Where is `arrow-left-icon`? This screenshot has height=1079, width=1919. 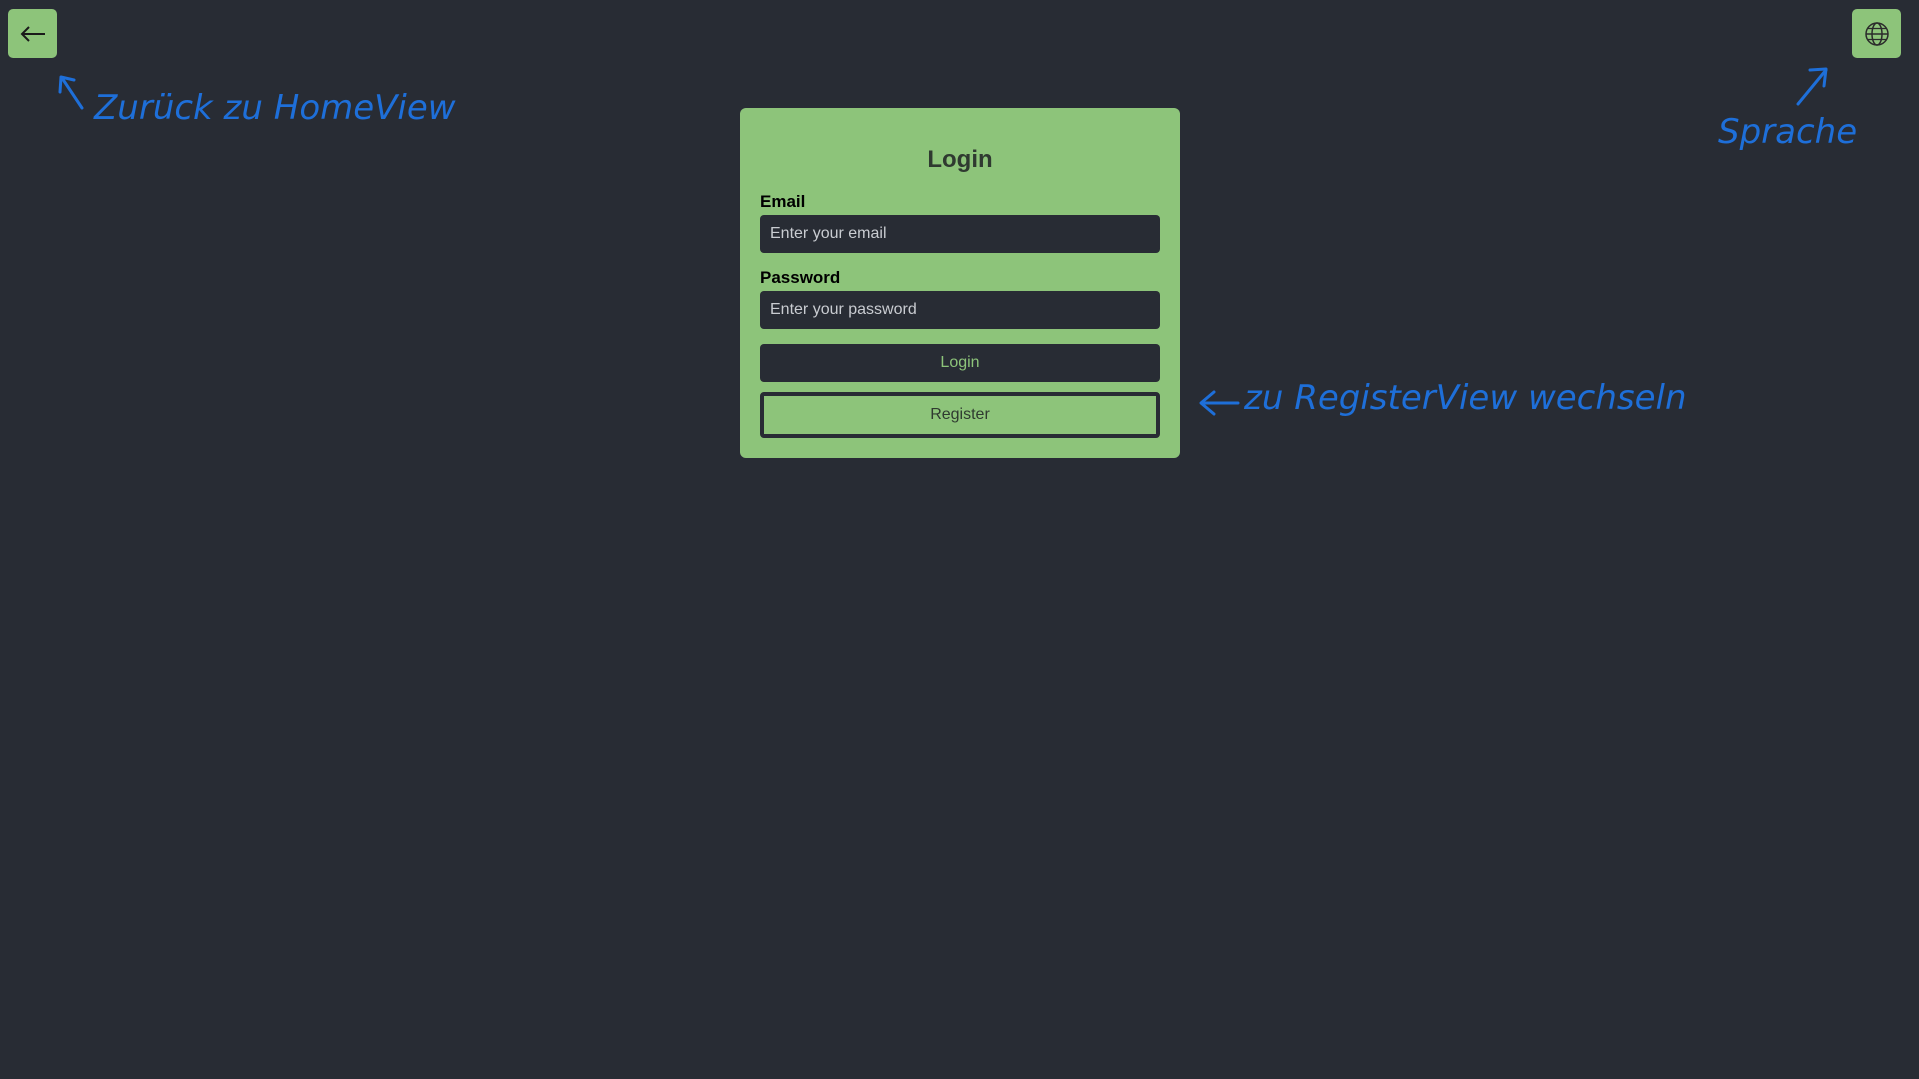
arrow-left-icon is located at coordinates (32, 33).